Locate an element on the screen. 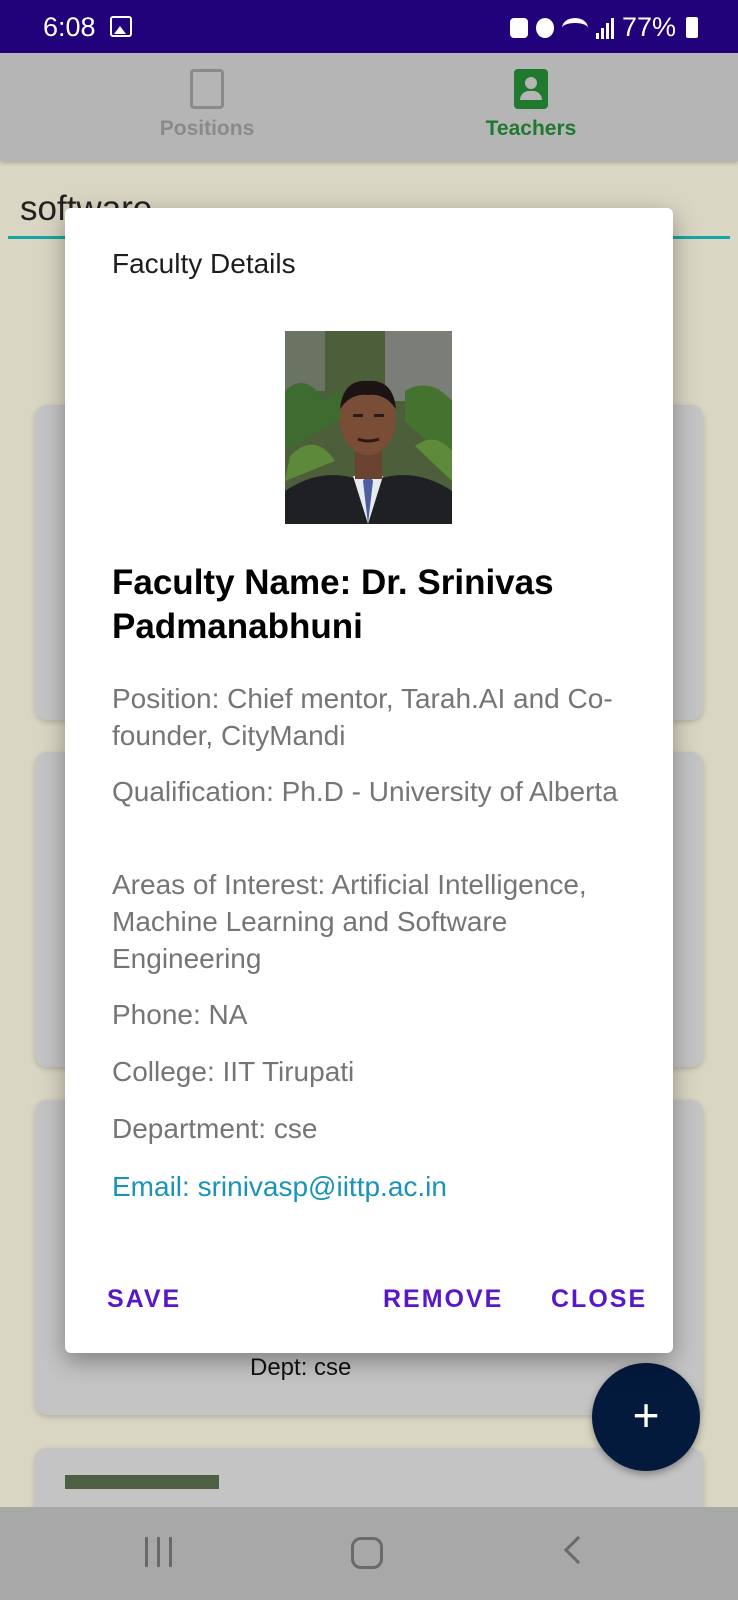  tab-positions: Positions is located at coordinates (207, 105).